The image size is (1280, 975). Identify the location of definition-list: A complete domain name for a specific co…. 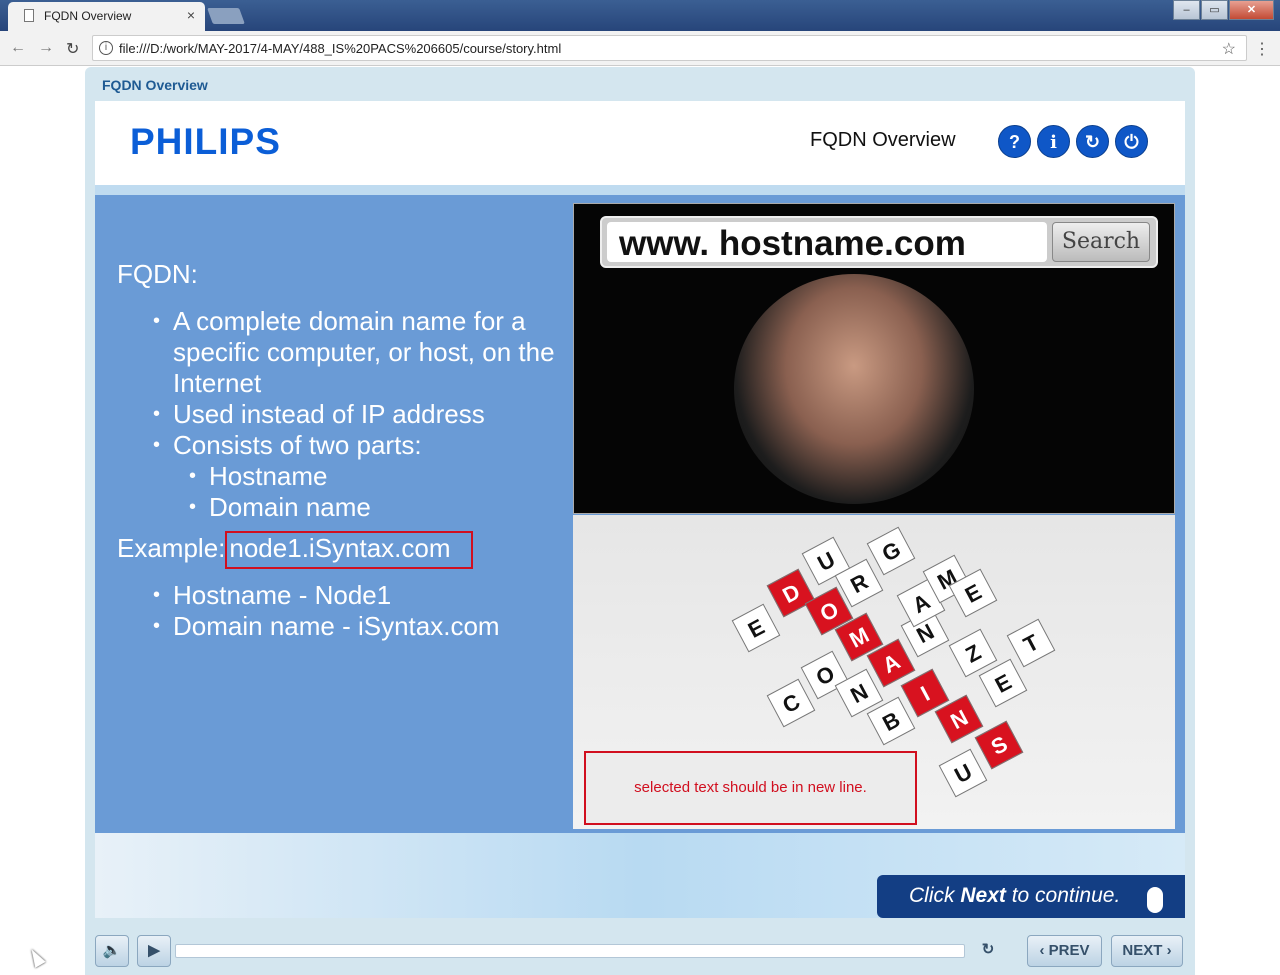
(360, 383).